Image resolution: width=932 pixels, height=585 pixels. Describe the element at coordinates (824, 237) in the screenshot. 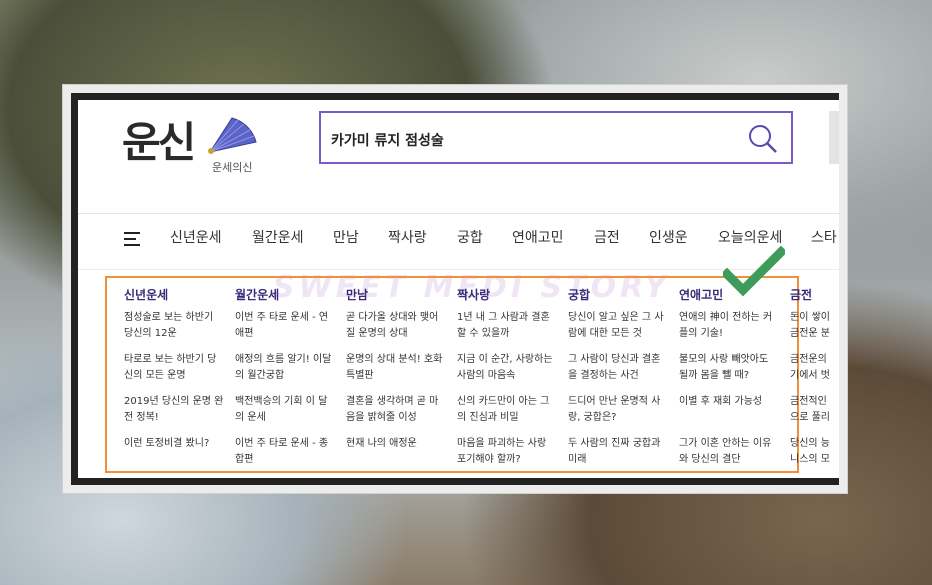

I see `nav-item-star: 스타` at that location.